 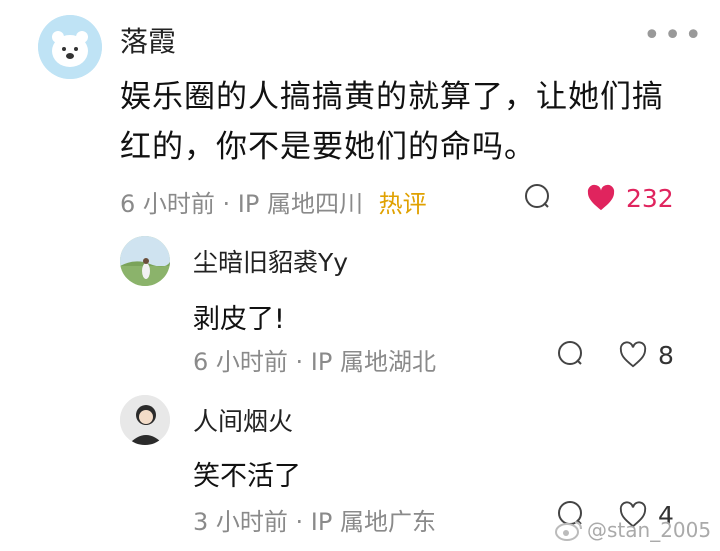 I want to click on weibo-icon, so click(x=568, y=531).